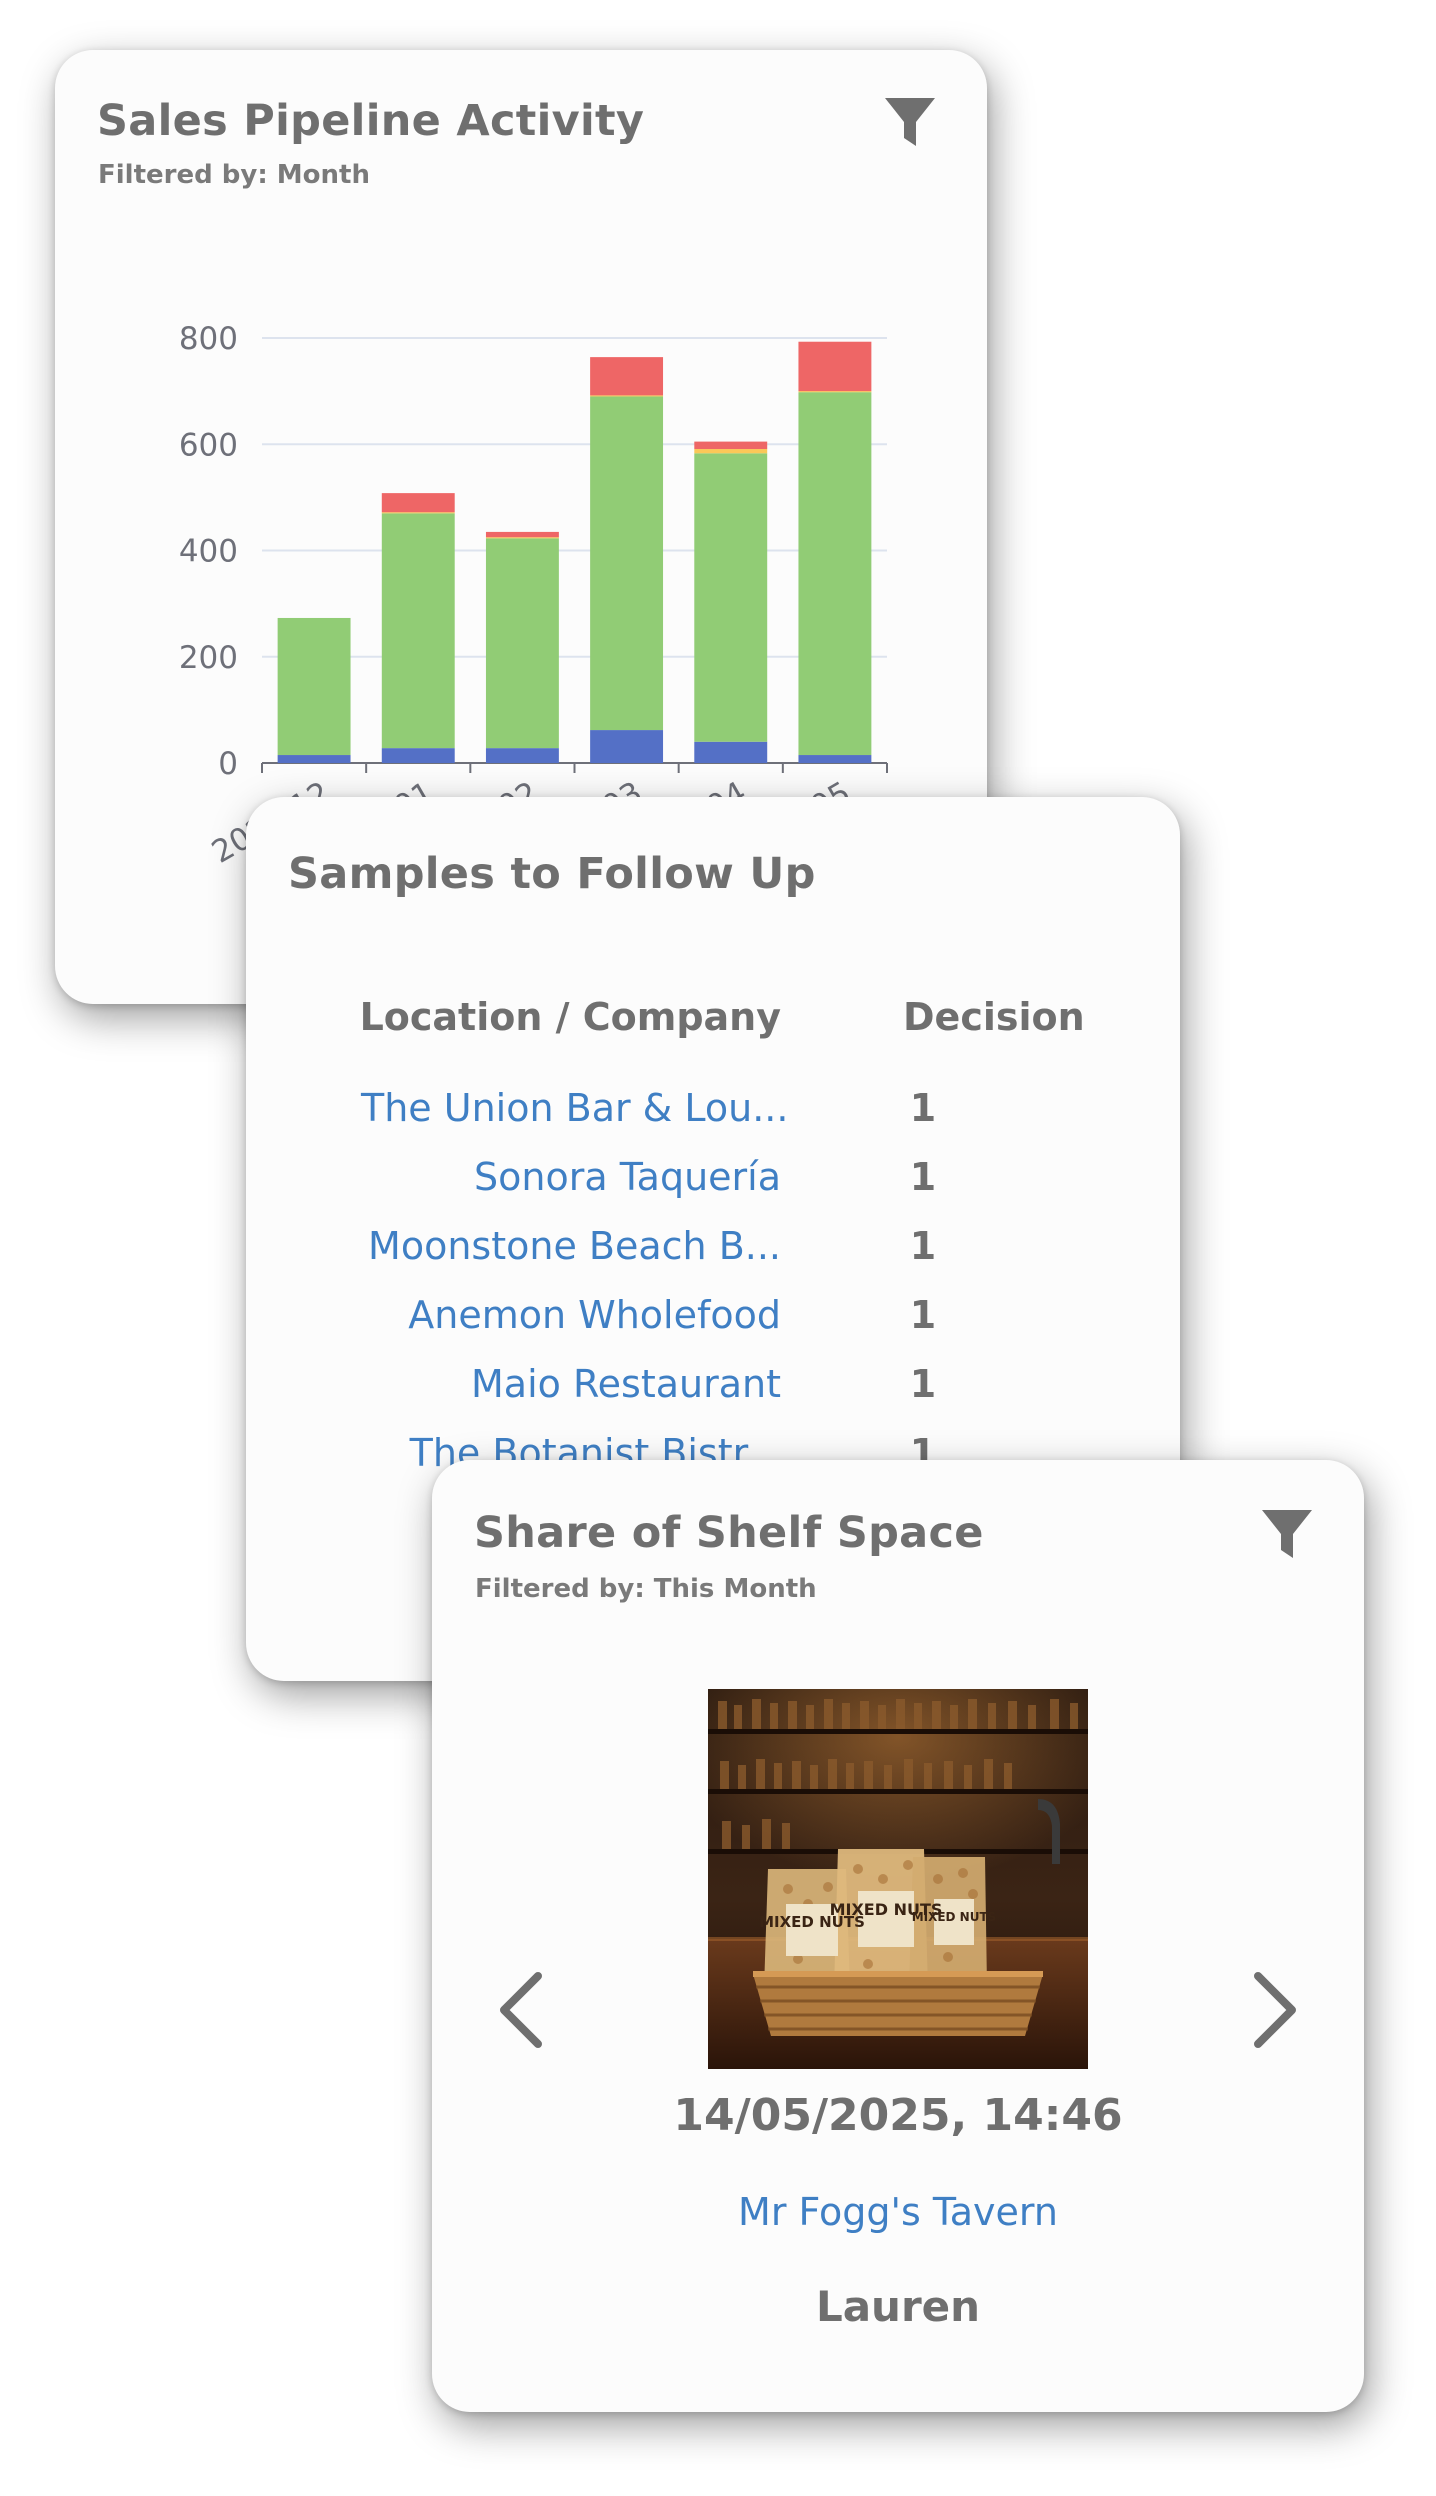  What do you see at coordinates (898, 1879) in the screenshot?
I see `shelf-photo: MIXED NUTS MIXED NUTS MIXED NUTS` at bounding box center [898, 1879].